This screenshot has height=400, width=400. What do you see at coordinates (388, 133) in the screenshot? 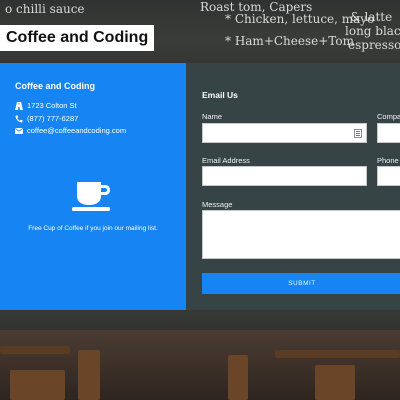
I see `company-input` at bounding box center [388, 133].